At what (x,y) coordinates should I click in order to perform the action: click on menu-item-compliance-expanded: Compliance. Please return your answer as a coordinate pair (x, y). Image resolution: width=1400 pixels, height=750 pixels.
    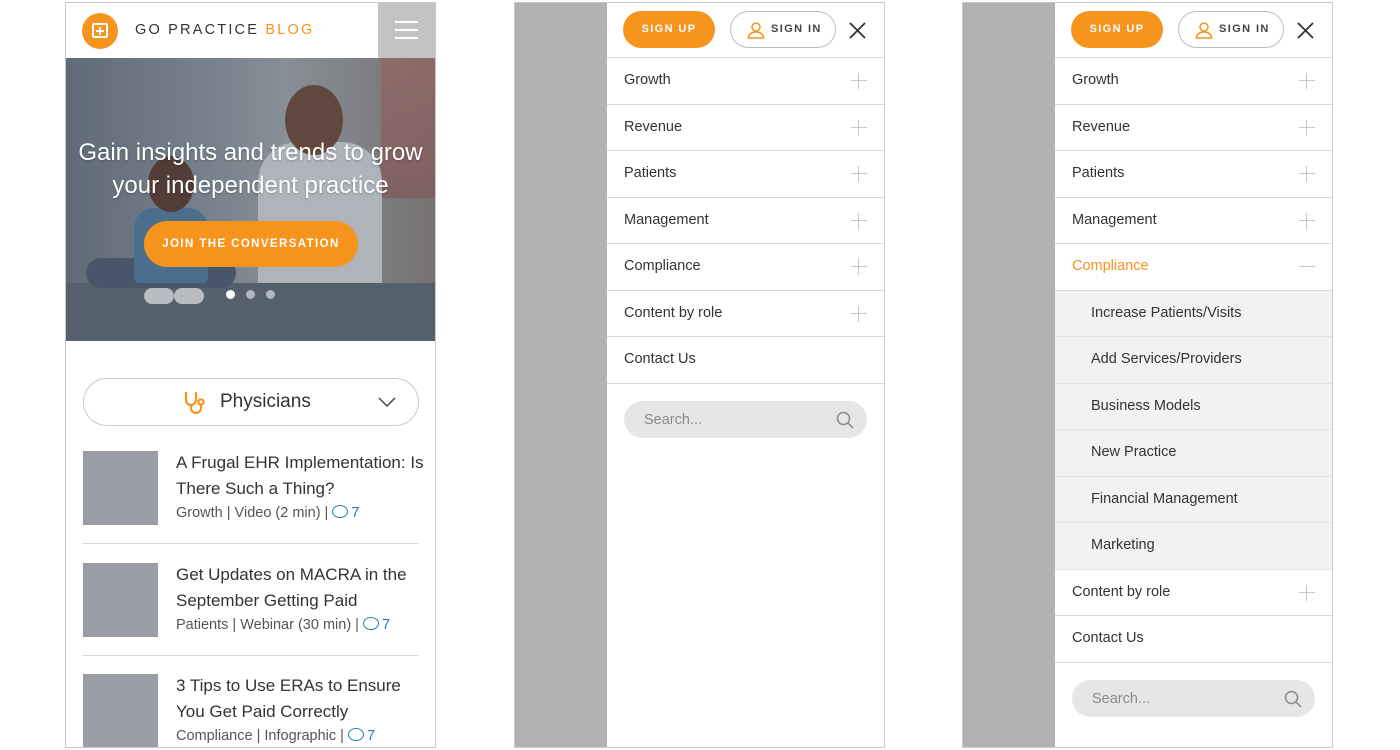
    Looking at the image, I should click on (1193, 267).